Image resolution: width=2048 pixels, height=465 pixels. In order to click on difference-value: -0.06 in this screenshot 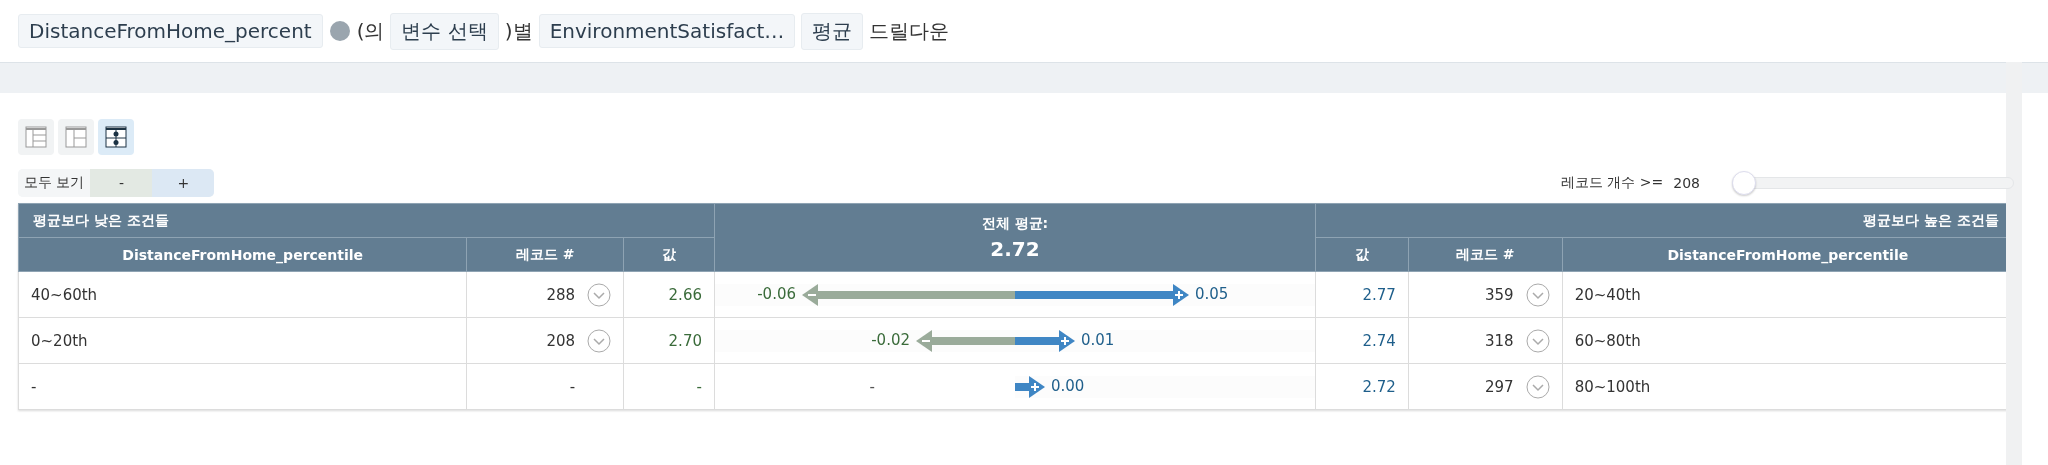, I will do `click(776, 293)`.